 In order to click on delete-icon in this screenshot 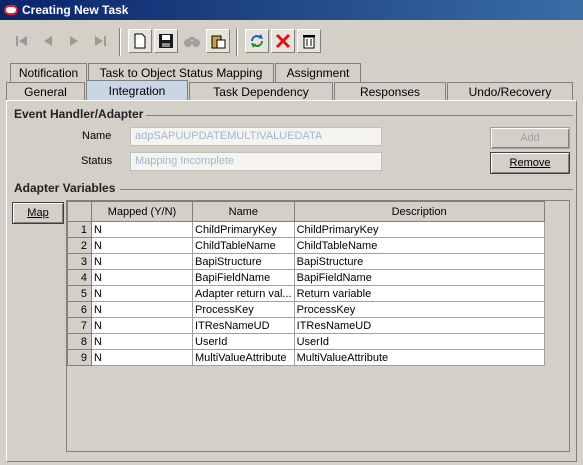, I will do `click(283, 41)`.